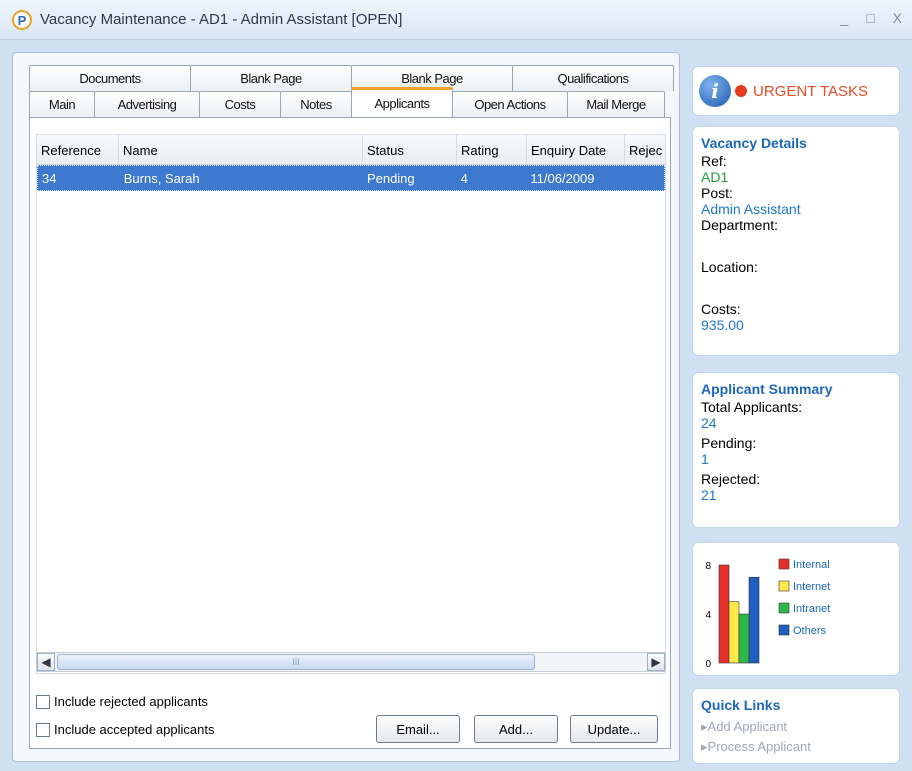 The width and height of the screenshot is (912, 771). I want to click on tab-advertising: Advertising, so click(147, 104).